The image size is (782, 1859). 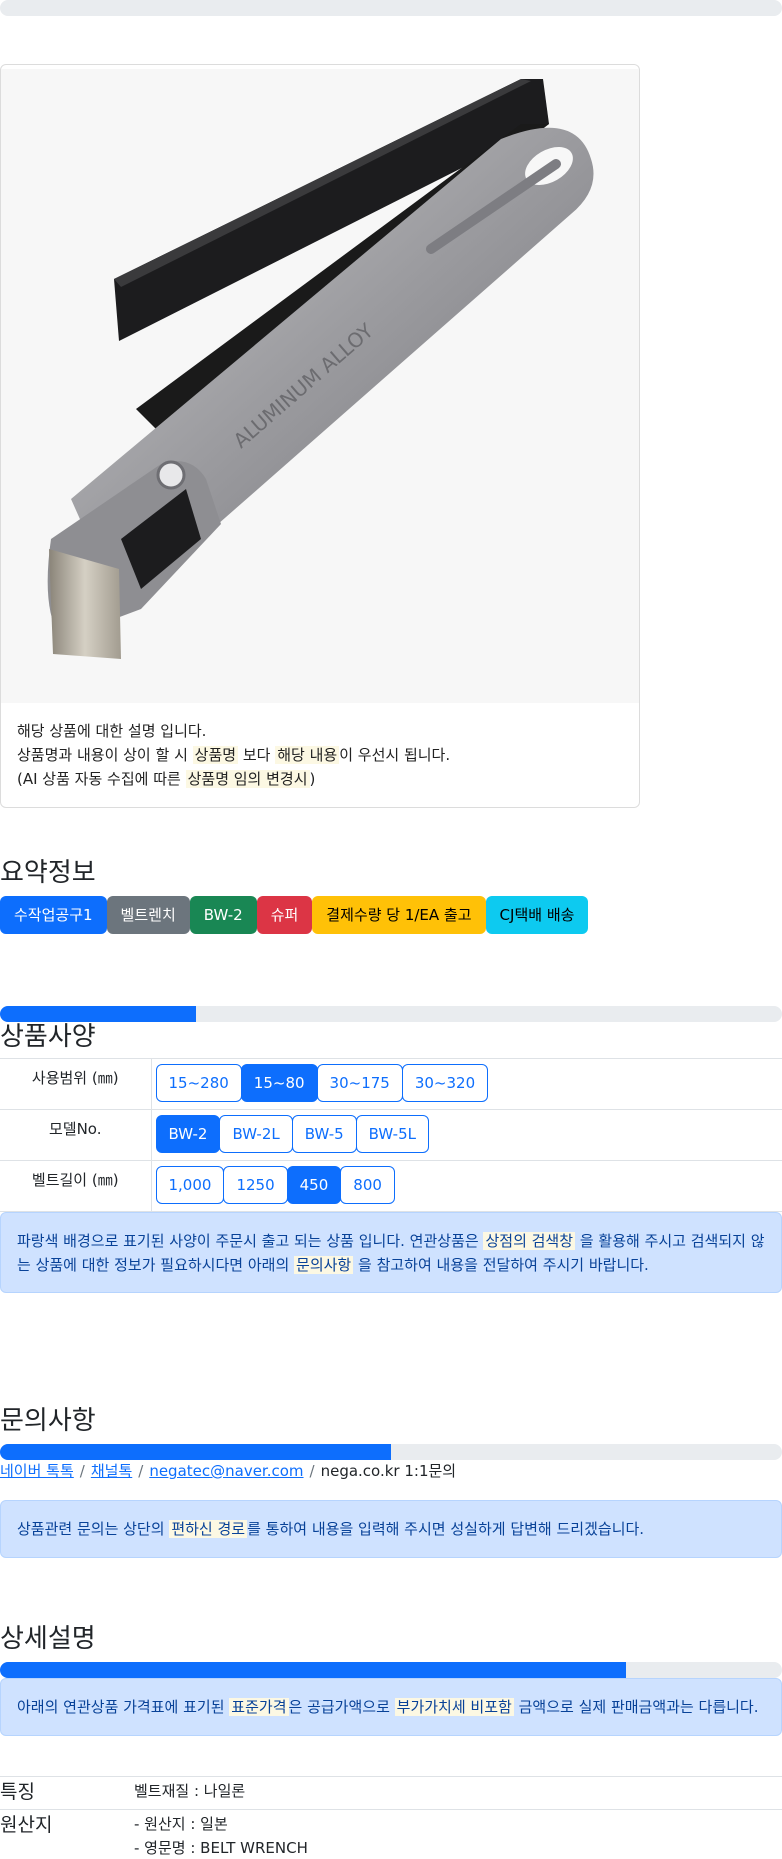 I want to click on spec-options: 15~280 15~80 30~175 30~320, so click(x=466, y=1084).